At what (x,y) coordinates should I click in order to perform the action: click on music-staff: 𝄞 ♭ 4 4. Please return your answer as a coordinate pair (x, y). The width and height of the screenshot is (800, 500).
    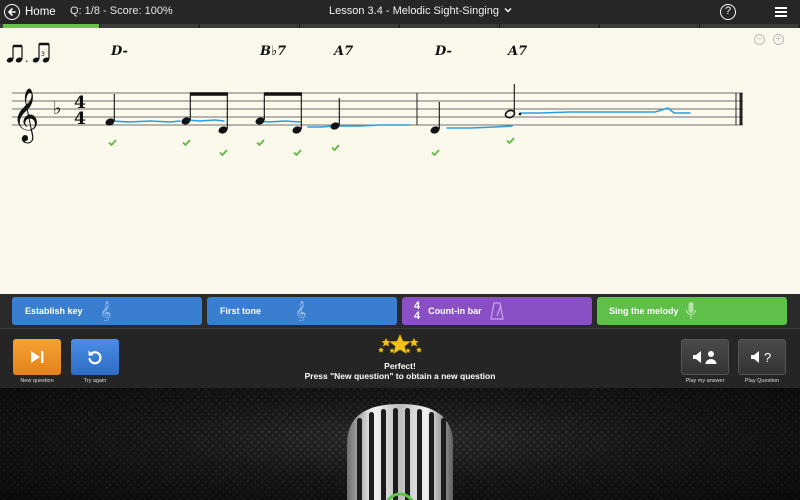
    Looking at the image, I should click on (377, 113).